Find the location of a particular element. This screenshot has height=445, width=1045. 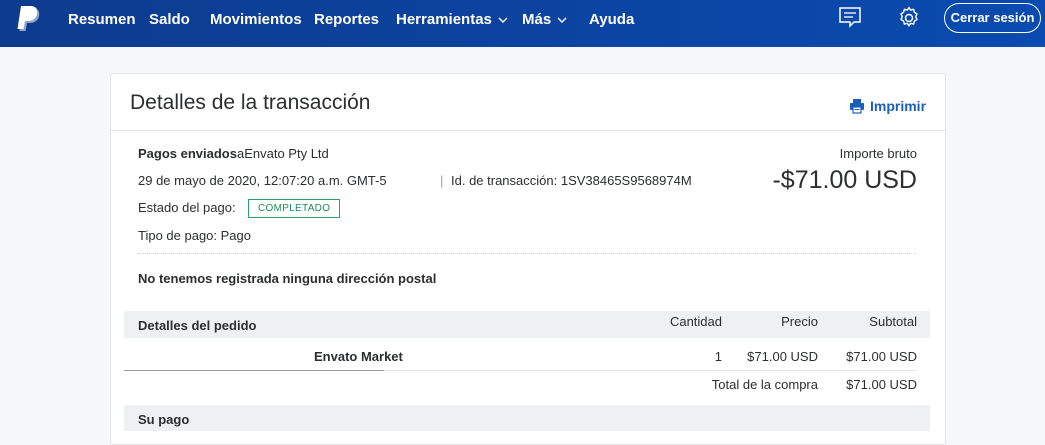

order-item-price: $71.00 USD is located at coordinates (782, 356).